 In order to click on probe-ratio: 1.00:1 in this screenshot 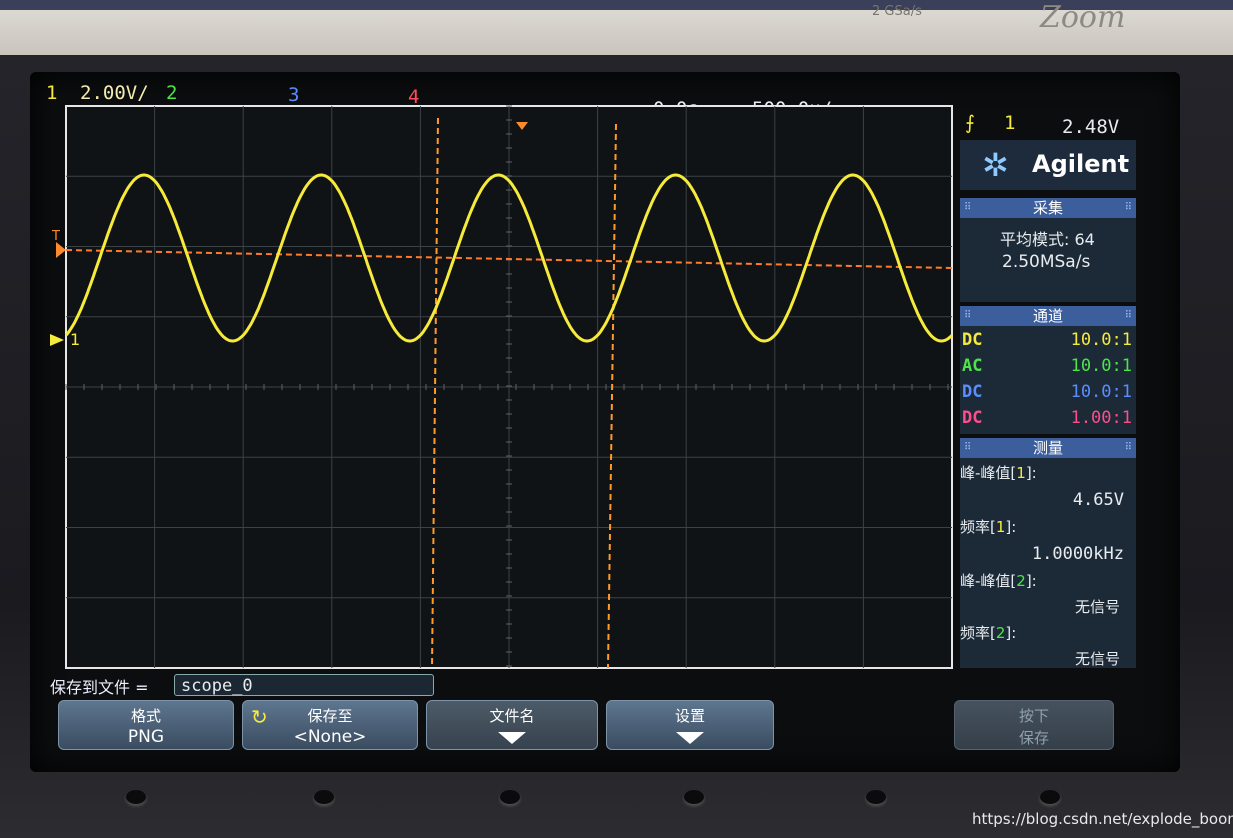, I will do `click(1101, 418)`.